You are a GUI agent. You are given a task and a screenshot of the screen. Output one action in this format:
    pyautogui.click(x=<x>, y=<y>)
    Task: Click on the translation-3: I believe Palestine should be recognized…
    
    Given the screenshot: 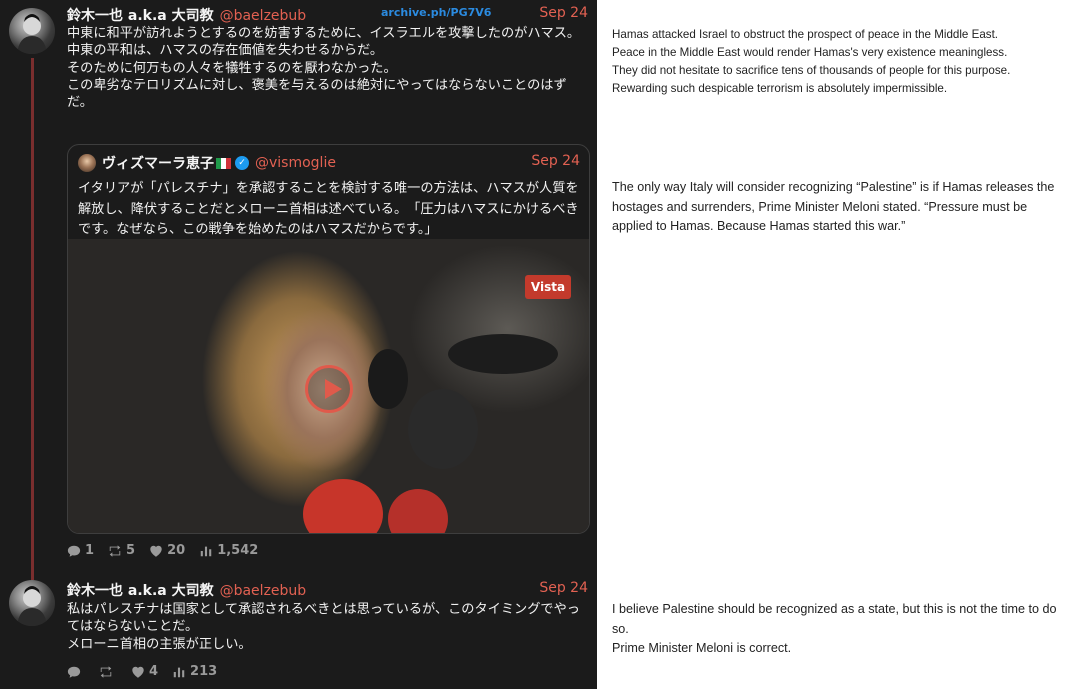 What is the action you would take?
    pyautogui.click(x=837, y=629)
    